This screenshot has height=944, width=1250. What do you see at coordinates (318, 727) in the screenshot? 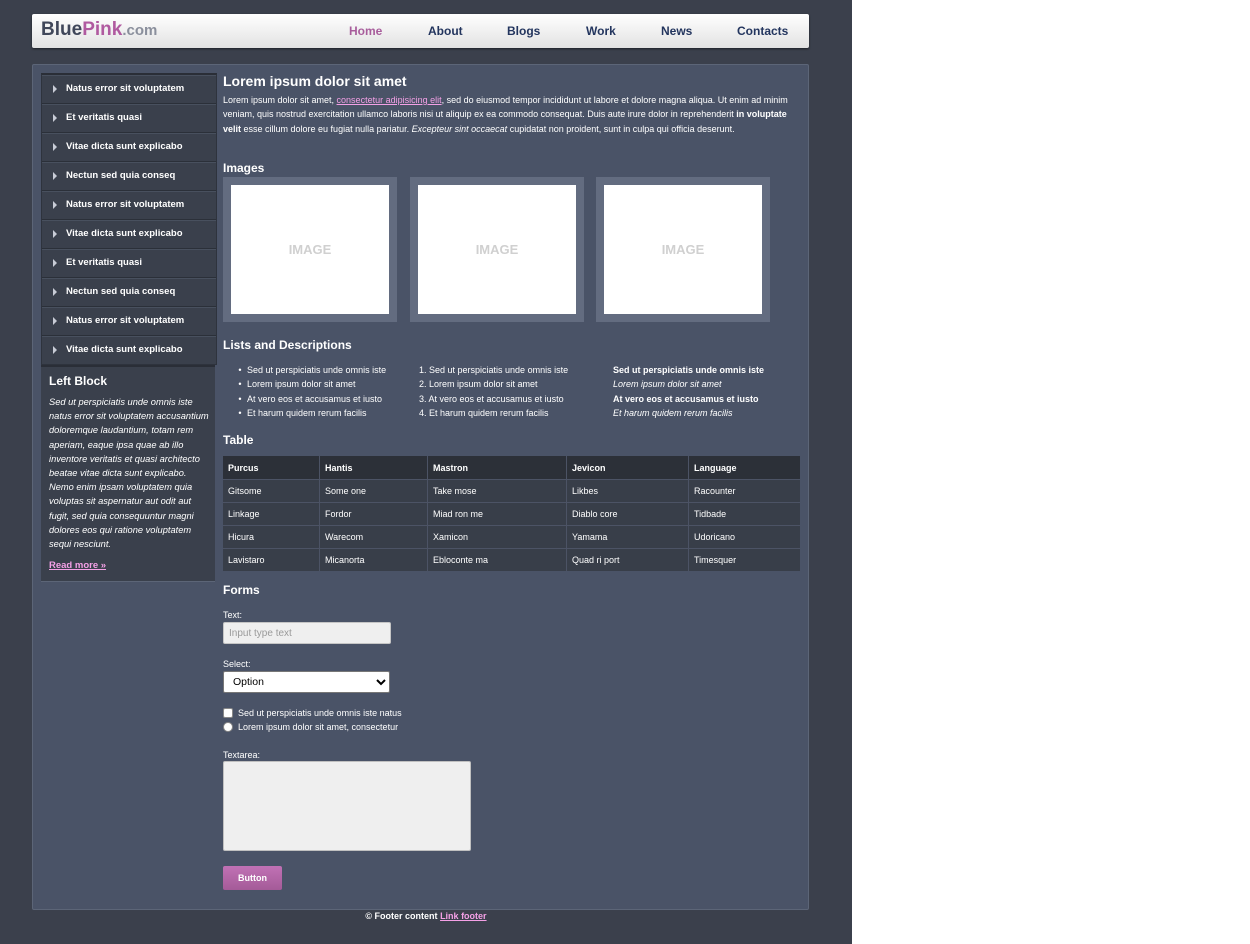
I see `radio-label: Lorem ipsum dolor sit amet, consectetur` at bounding box center [318, 727].